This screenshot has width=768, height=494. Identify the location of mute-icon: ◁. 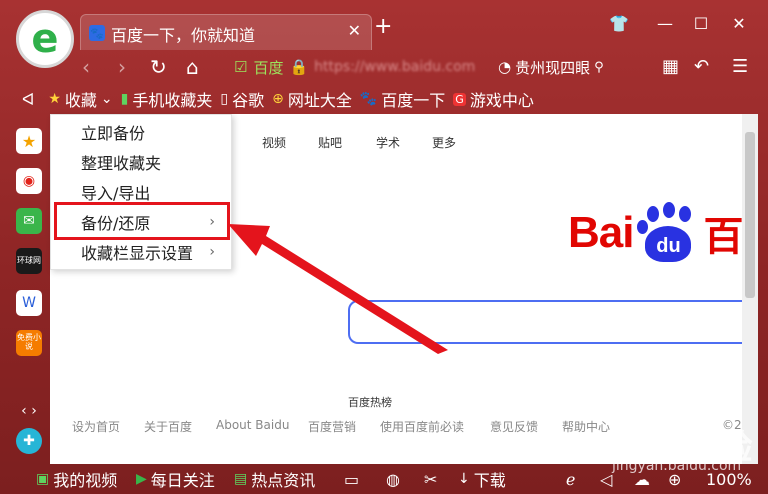
(606, 479).